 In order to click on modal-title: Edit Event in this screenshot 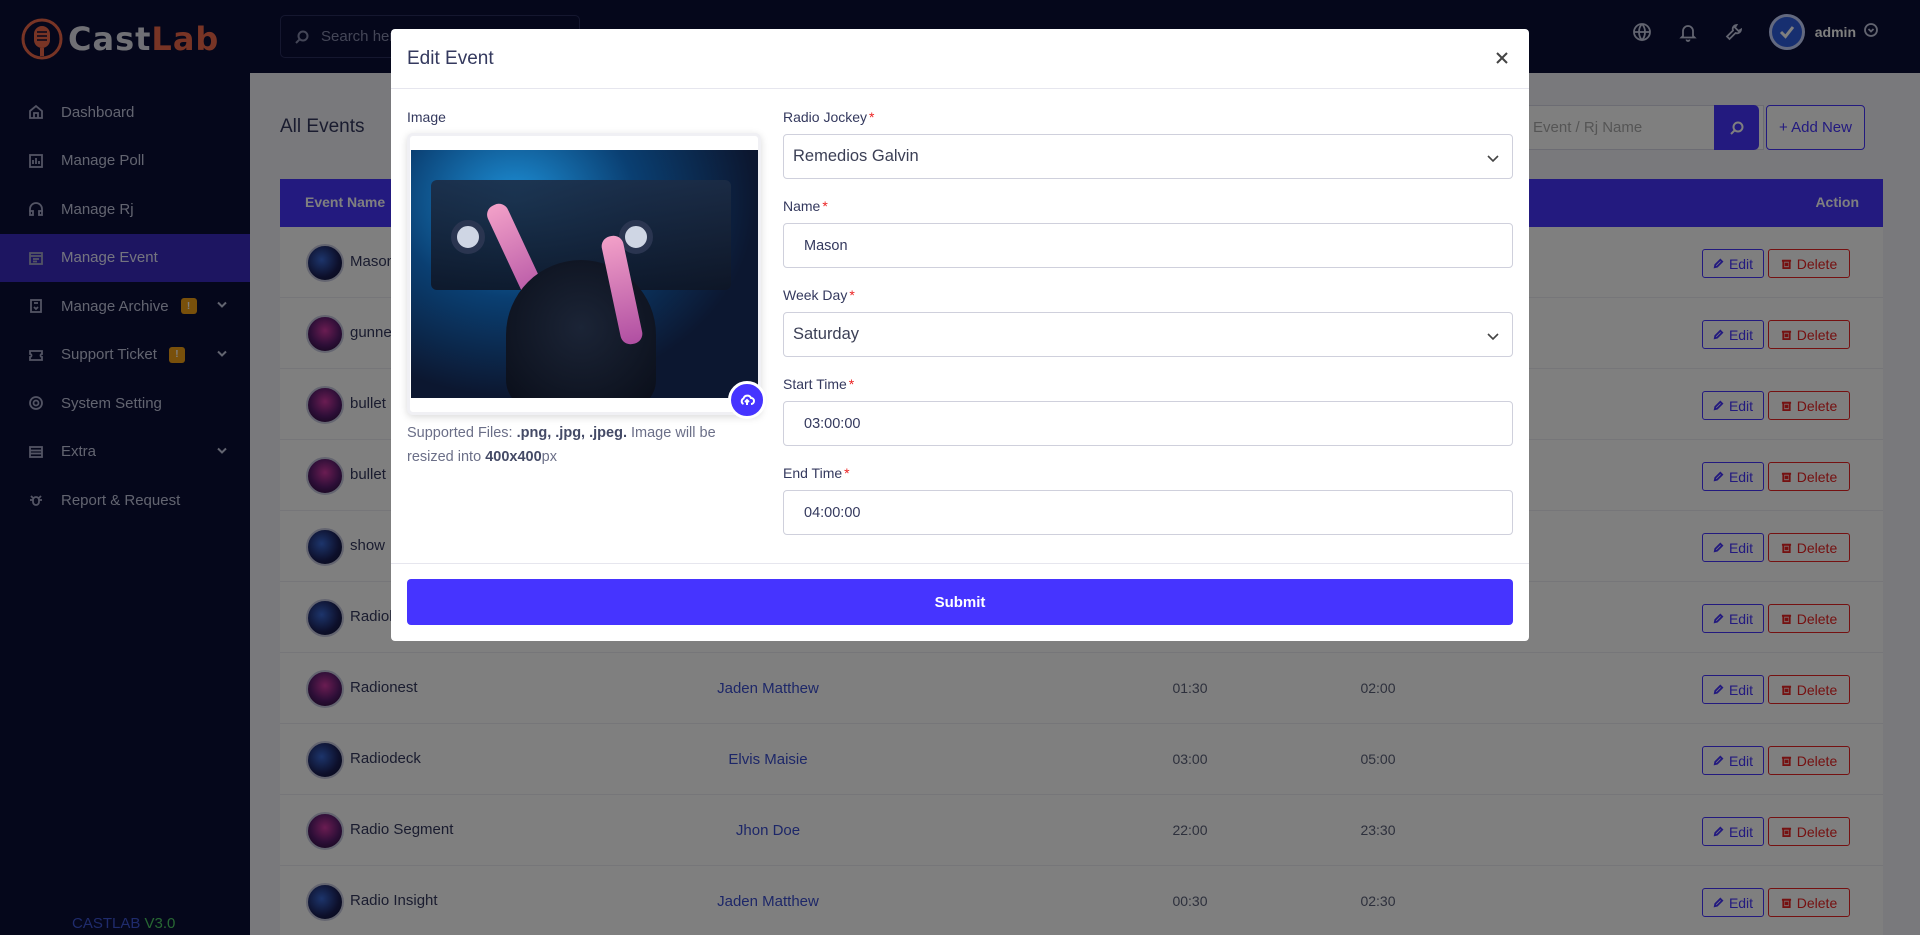, I will do `click(450, 58)`.